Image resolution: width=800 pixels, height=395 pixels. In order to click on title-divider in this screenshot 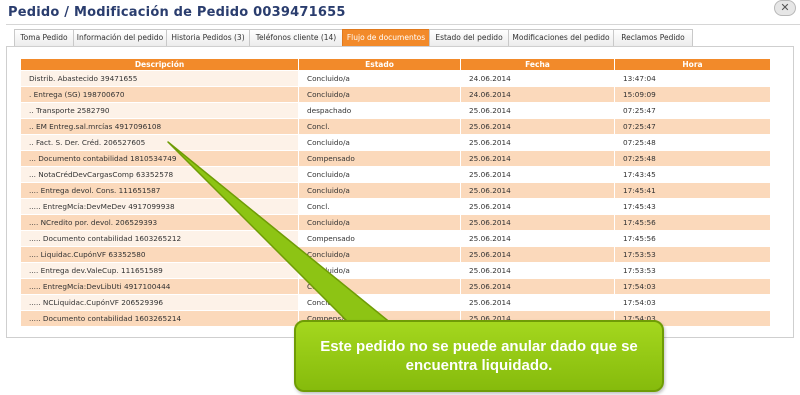, I will do `click(403, 24)`.